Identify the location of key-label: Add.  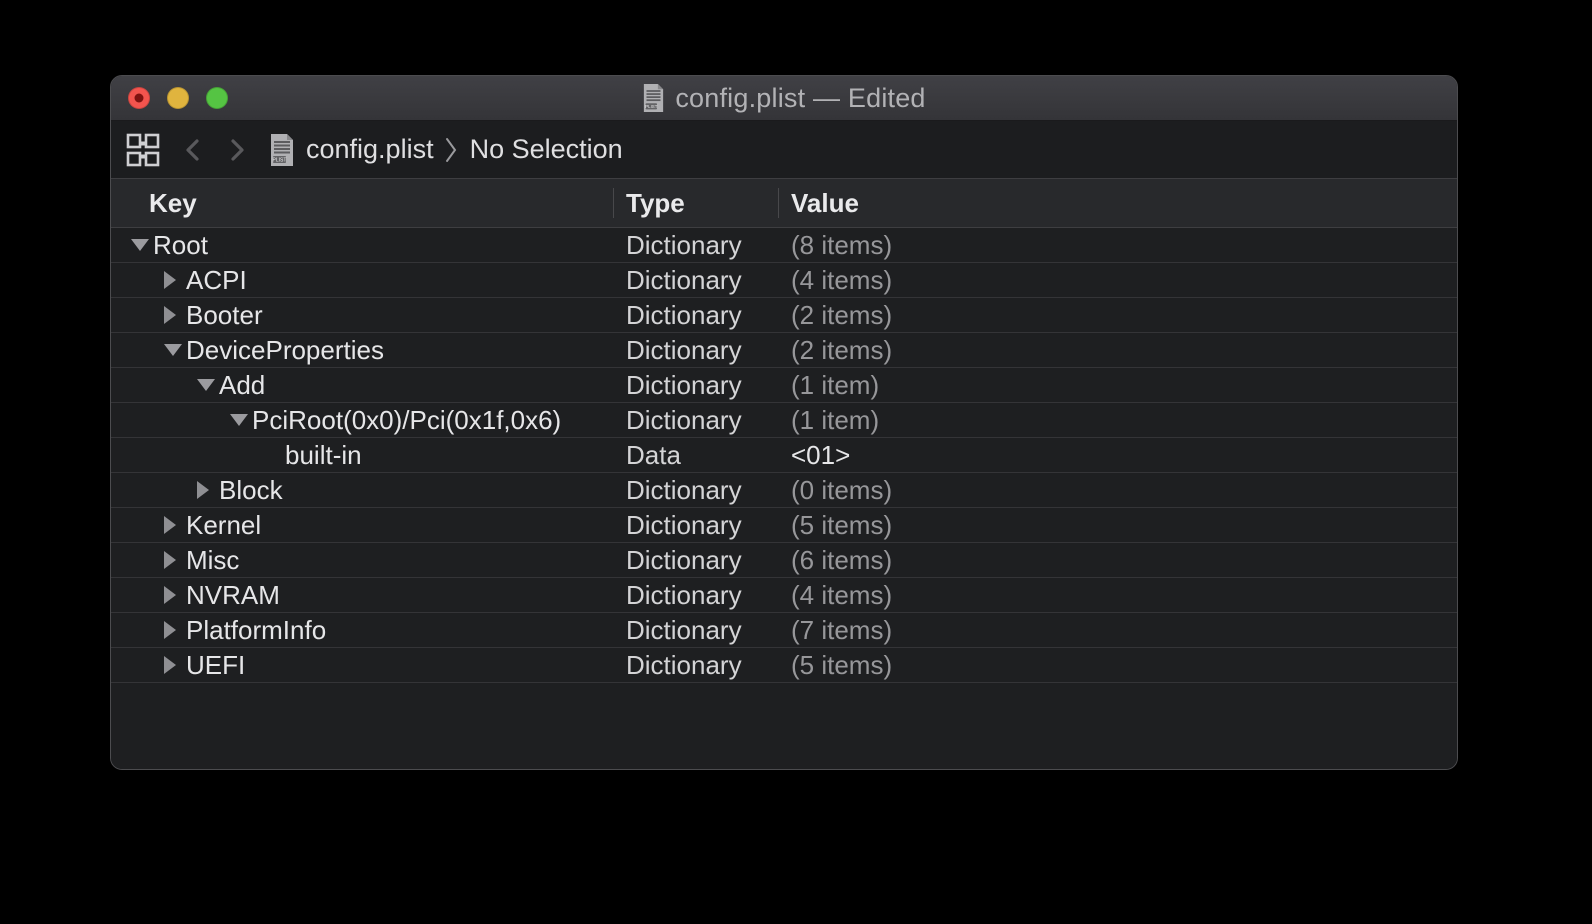
(242, 384).